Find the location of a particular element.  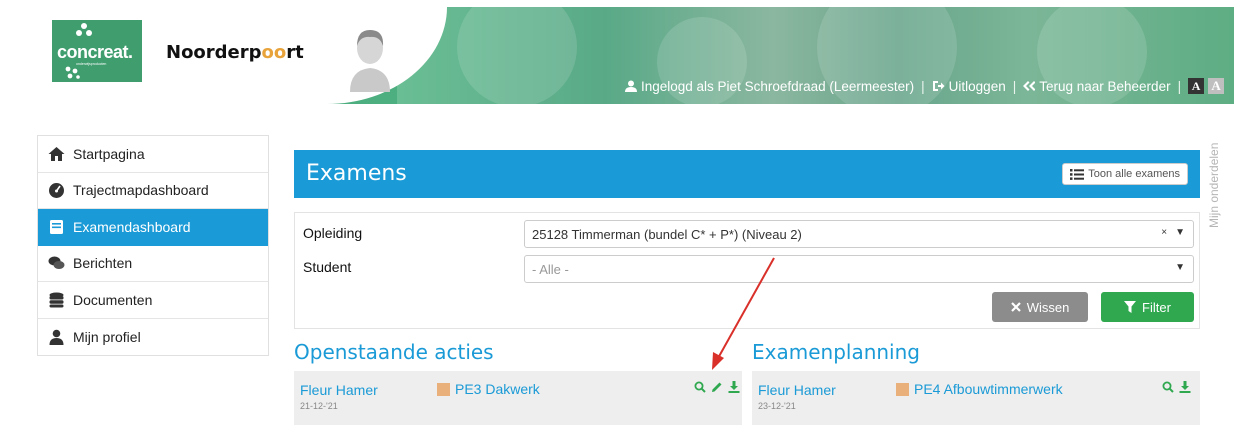

sidebar-item-label: Trajectmapdashboard is located at coordinates (141, 190).